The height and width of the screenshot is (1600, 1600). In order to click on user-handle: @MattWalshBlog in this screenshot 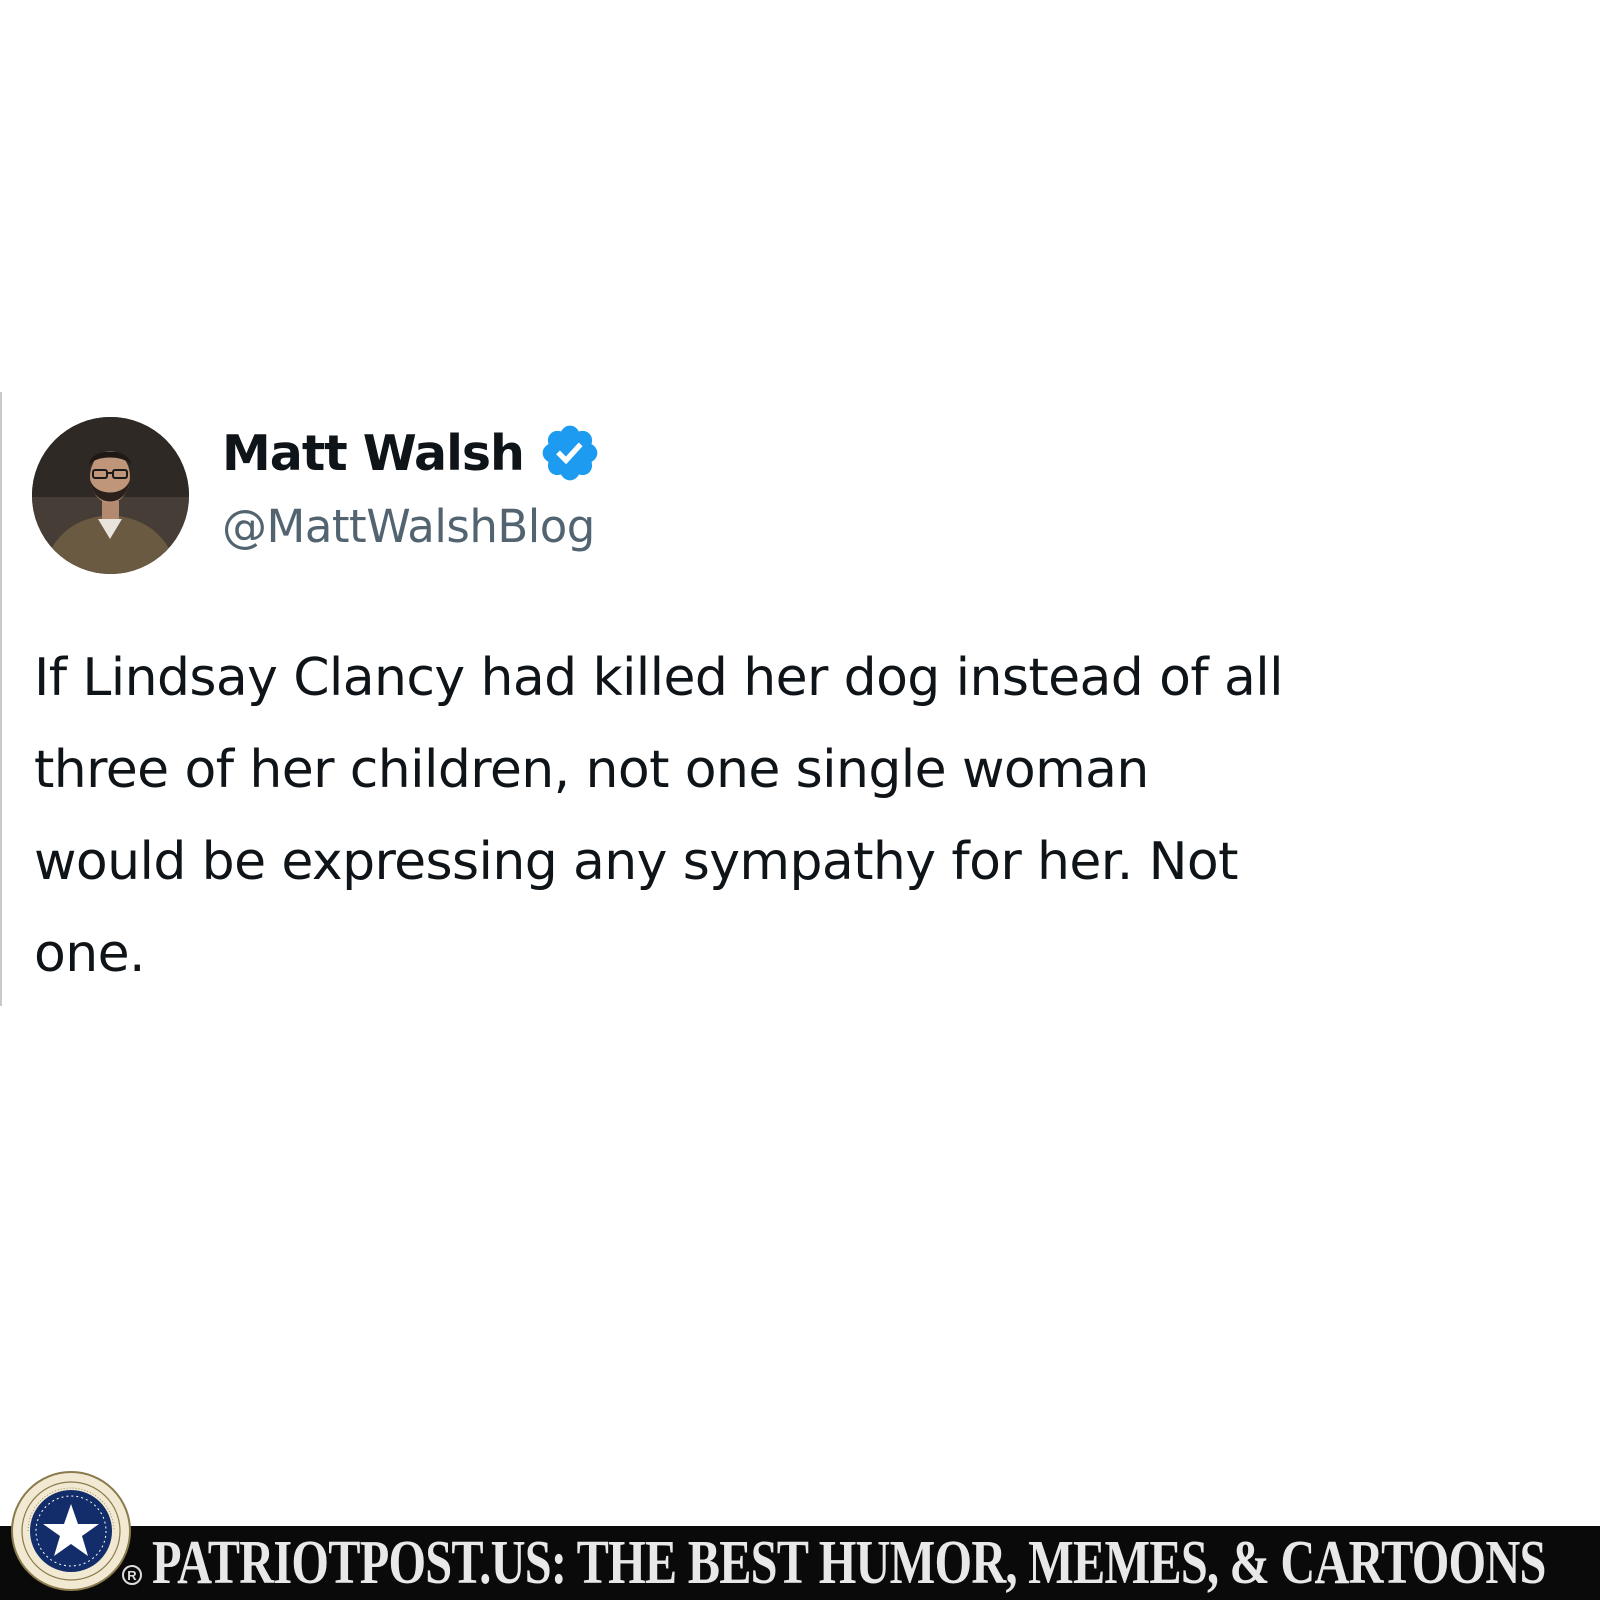, I will do `click(408, 526)`.